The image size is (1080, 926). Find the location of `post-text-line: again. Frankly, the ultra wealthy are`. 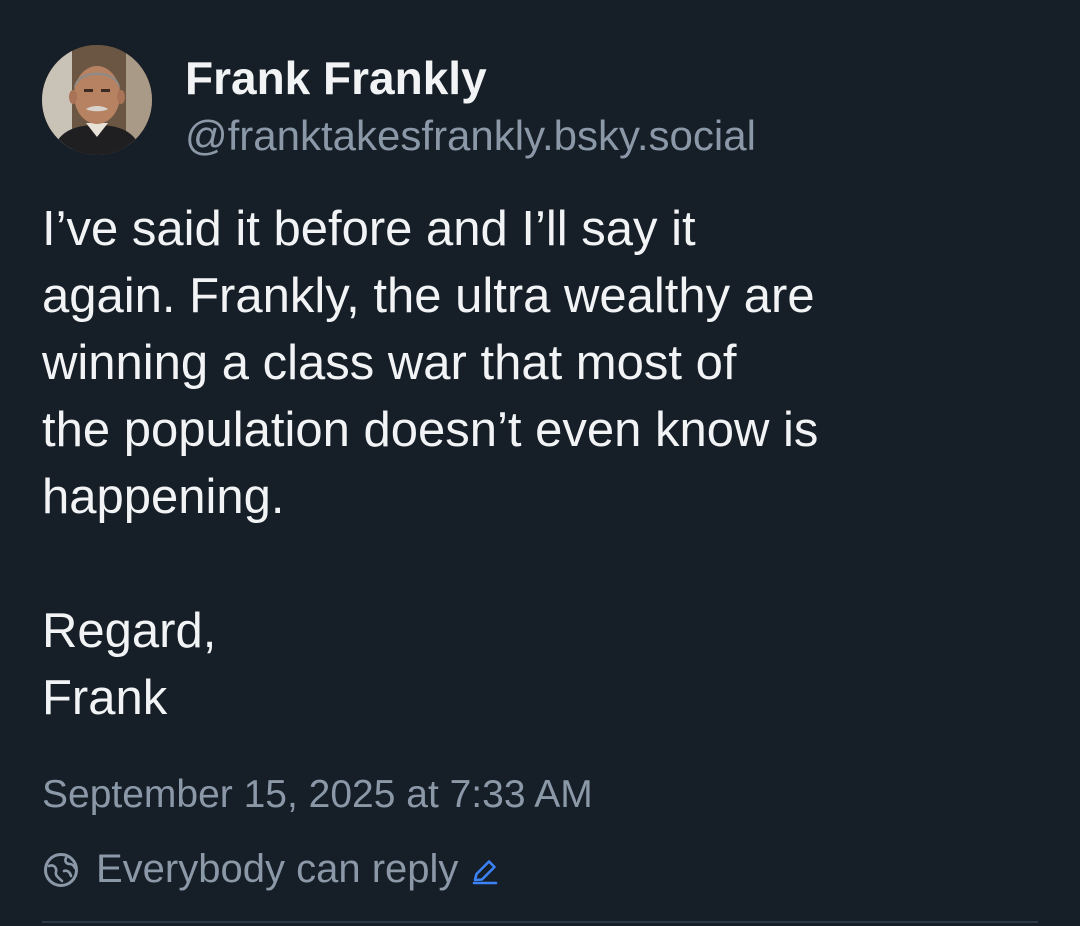

post-text-line: again. Frankly, the ultra wealthy are is located at coordinates (428, 296).